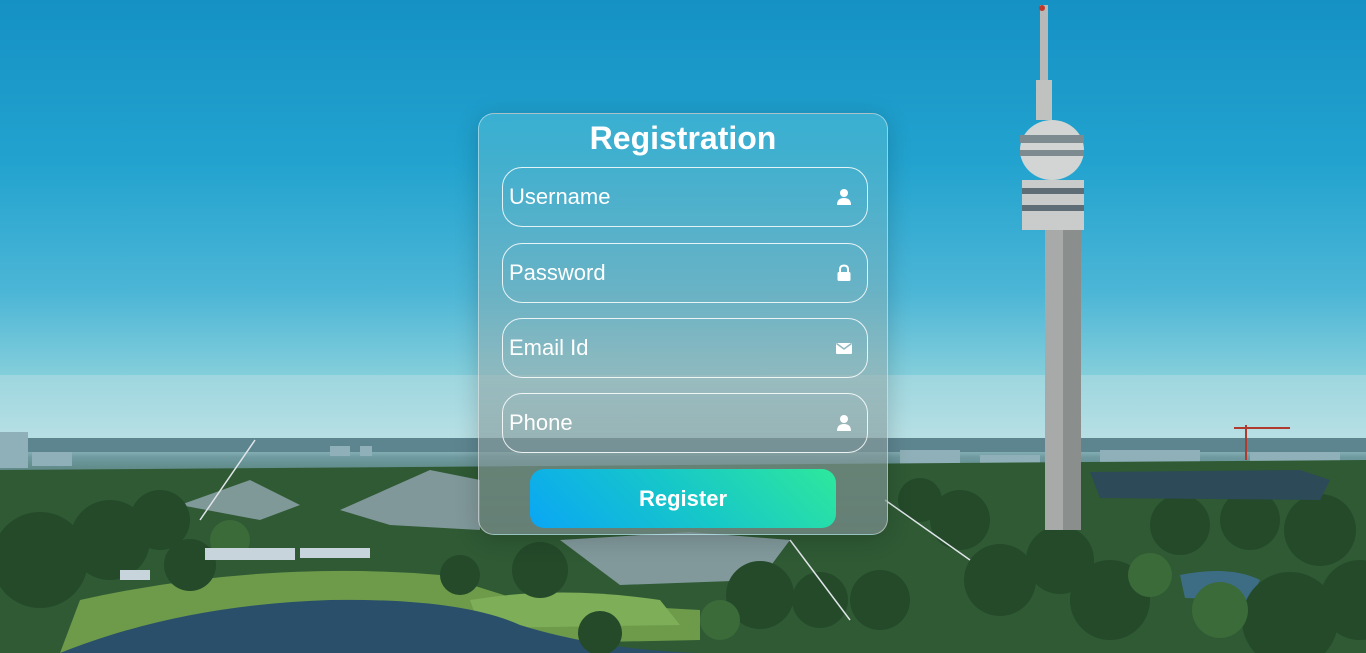  I want to click on password-input, so click(685, 273).